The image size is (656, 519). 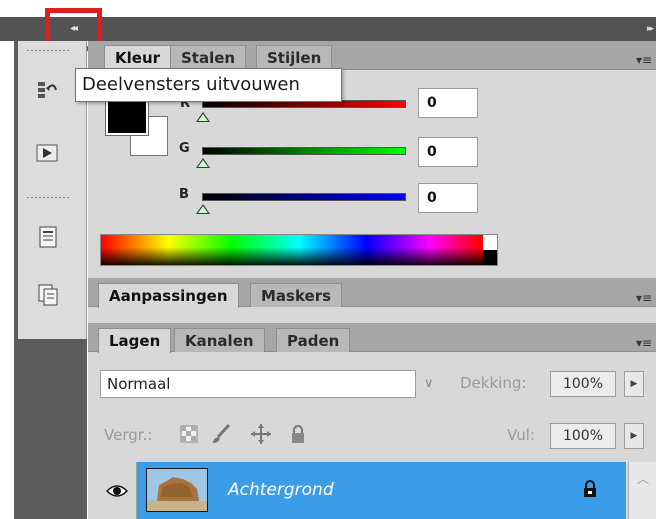 What do you see at coordinates (634, 436) in the screenshot?
I see `fill-arrow-button: ▶` at bounding box center [634, 436].